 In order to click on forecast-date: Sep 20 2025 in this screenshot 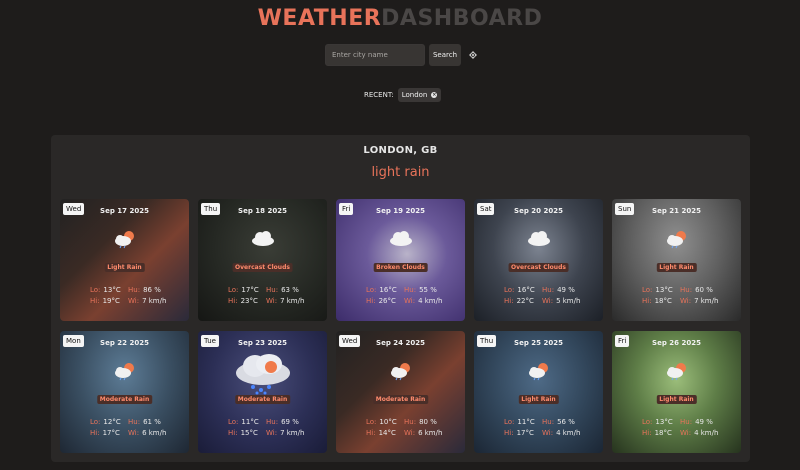, I will do `click(538, 211)`.